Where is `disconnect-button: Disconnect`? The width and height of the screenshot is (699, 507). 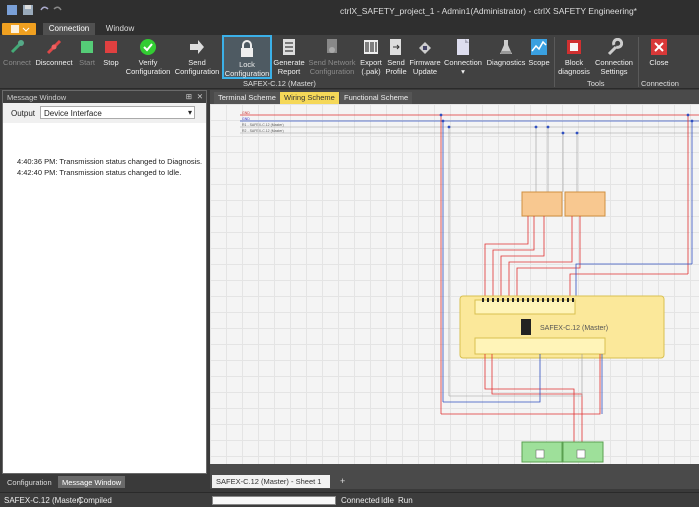 disconnect-button: Disconnect is located at coordinates (54, 57).